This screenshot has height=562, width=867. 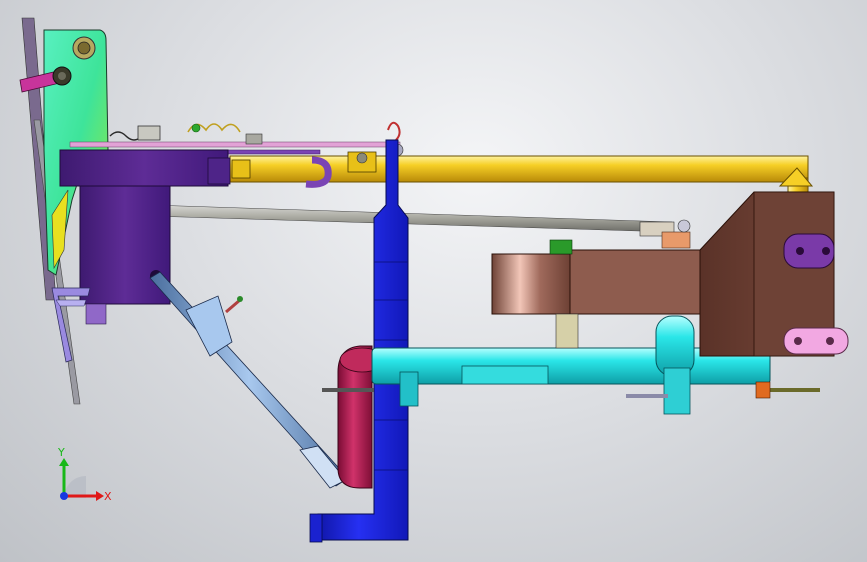 I want to click on y-axis-label: Y, so click(x=61, y=452).